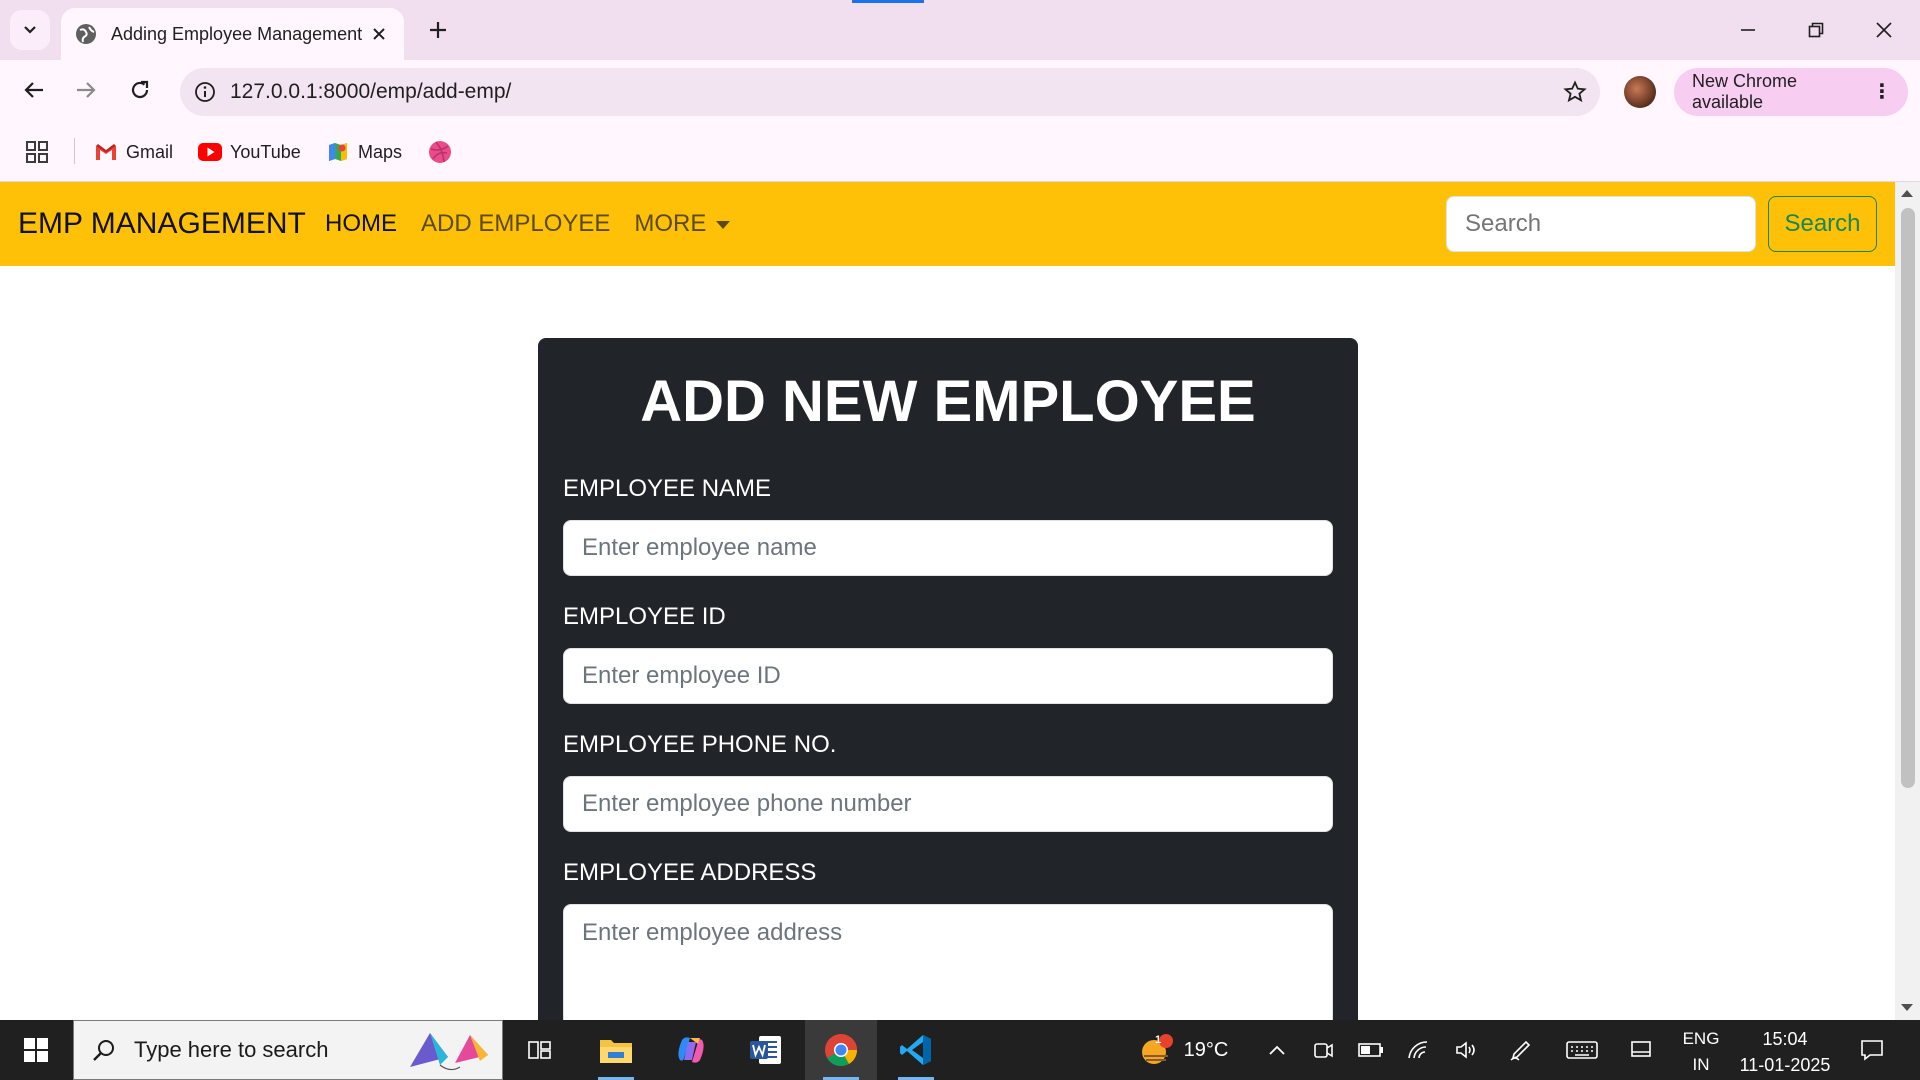 Image resolution: width=1920 pixels, height=1080 pixels. I want to click on new-tab-button, so click(438, 30).